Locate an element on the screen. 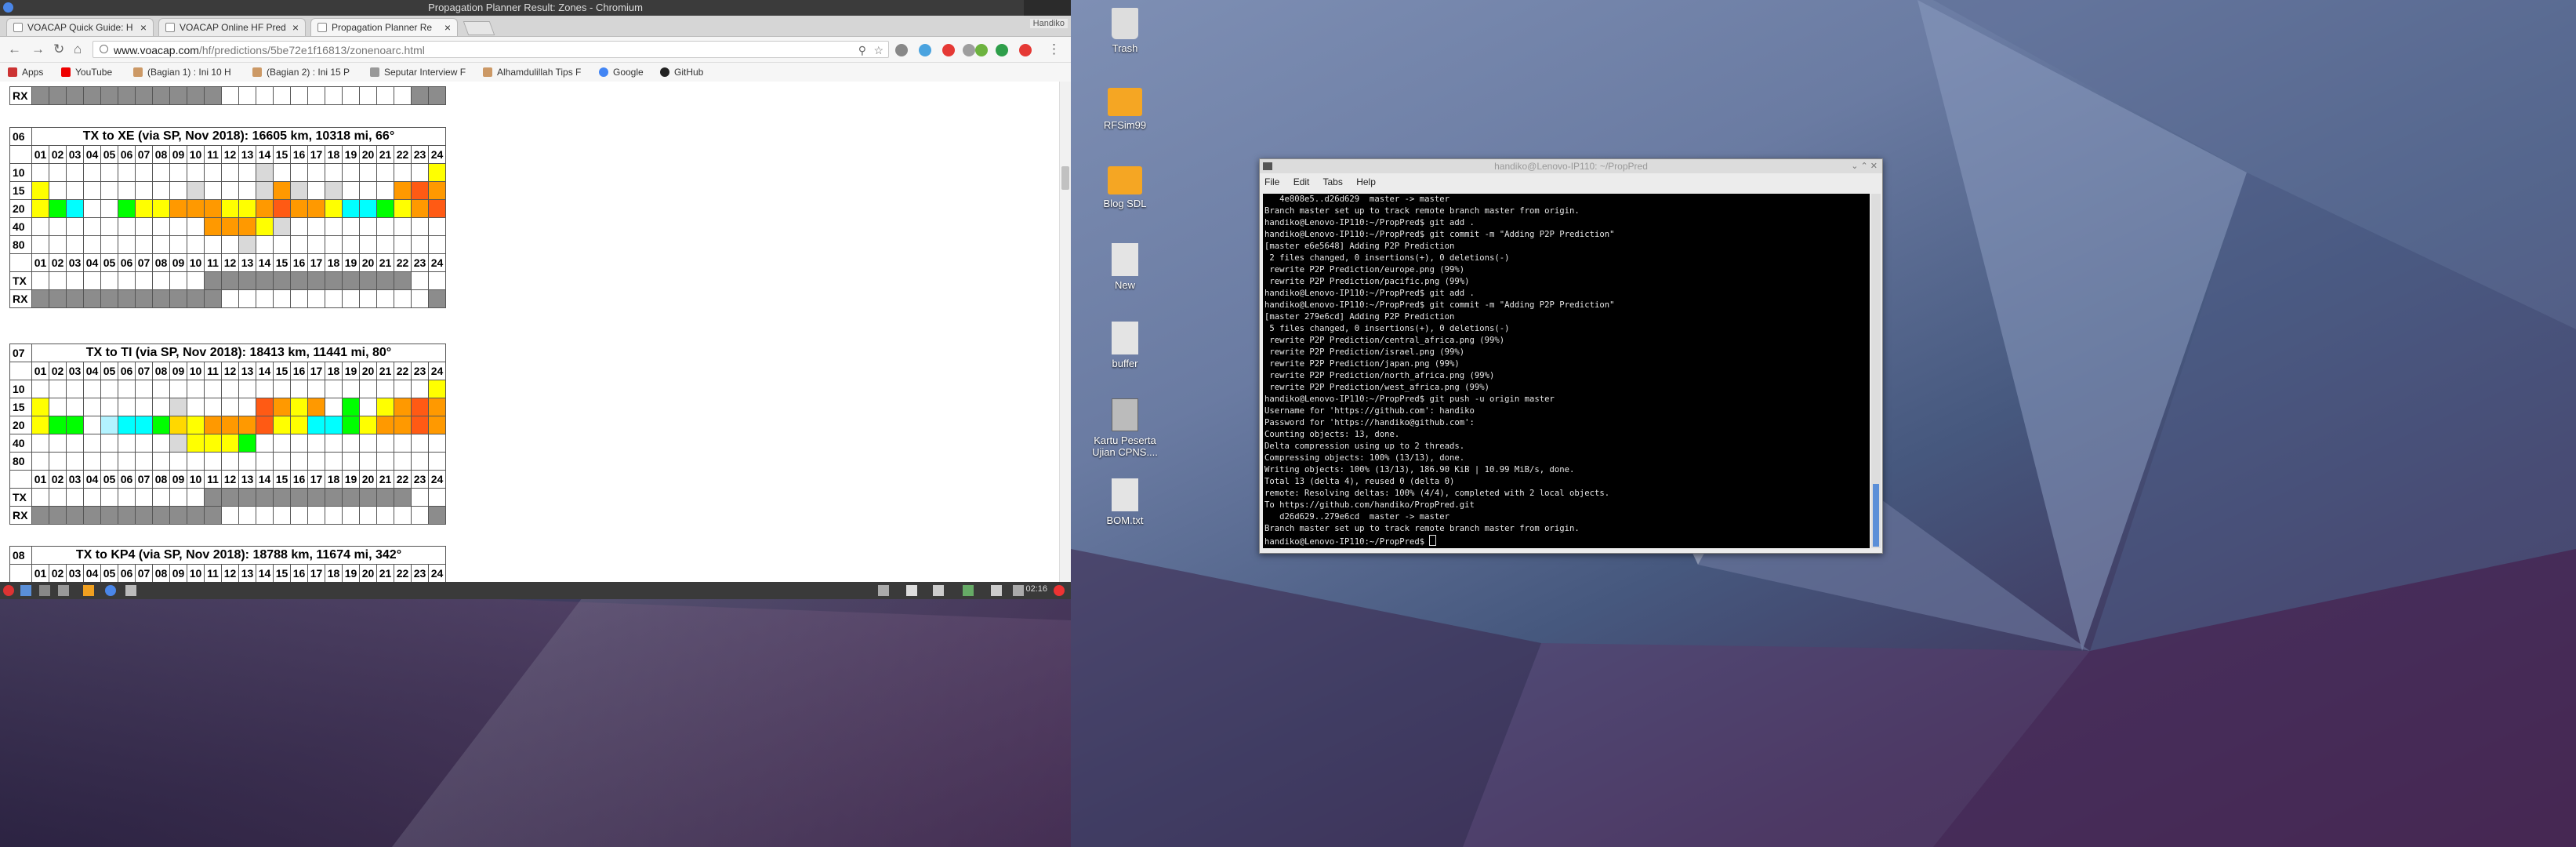 The width and height of the screenshot is (2576, 847). clock: 02:16 is located at coordinates (1036, 589).